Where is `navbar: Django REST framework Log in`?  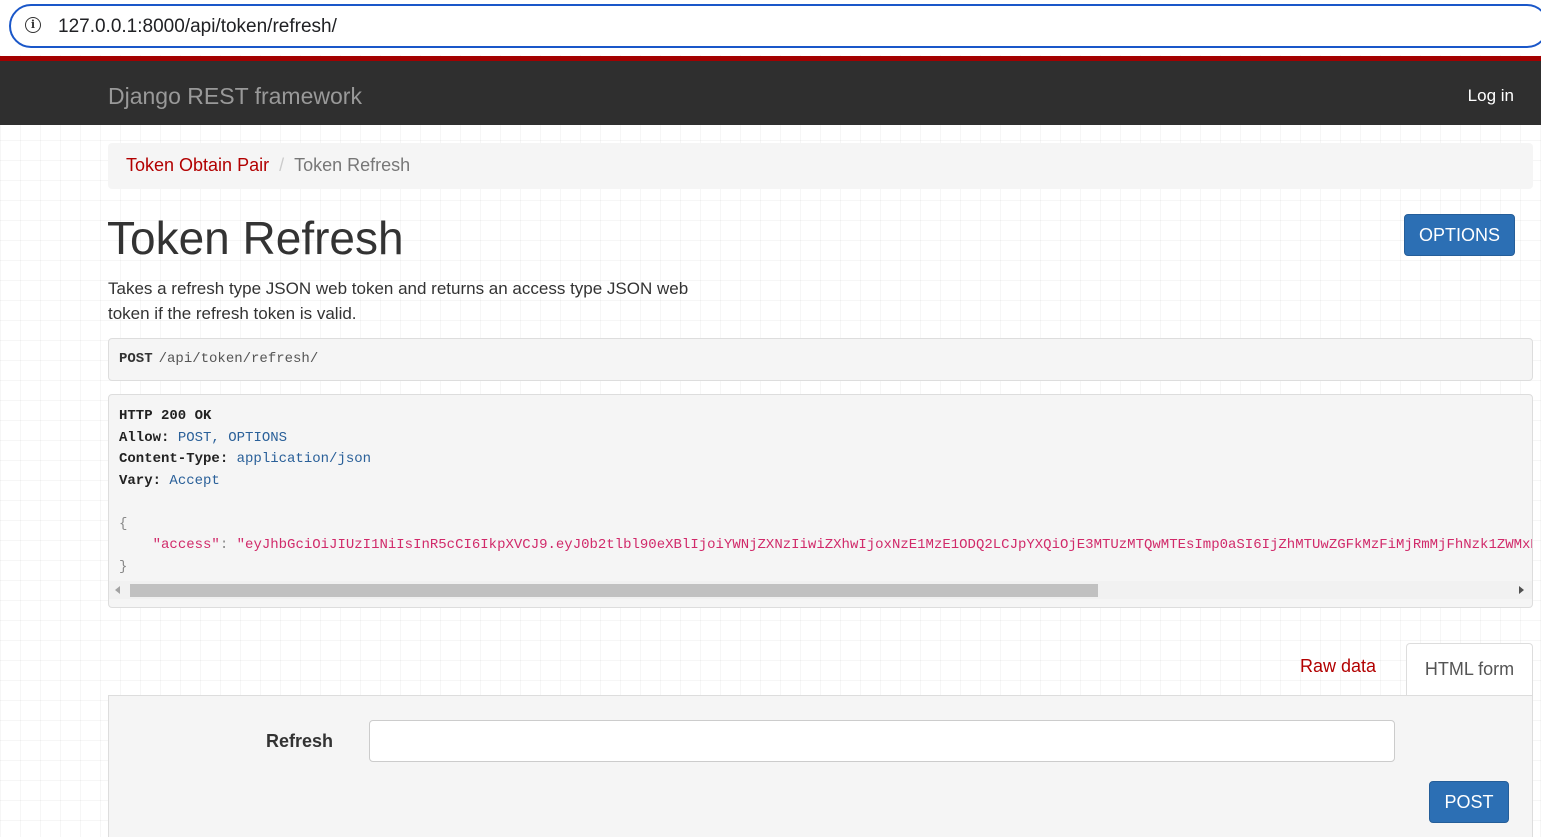
navbar: Django REST framework Log in is located at coordinates (770, 90).